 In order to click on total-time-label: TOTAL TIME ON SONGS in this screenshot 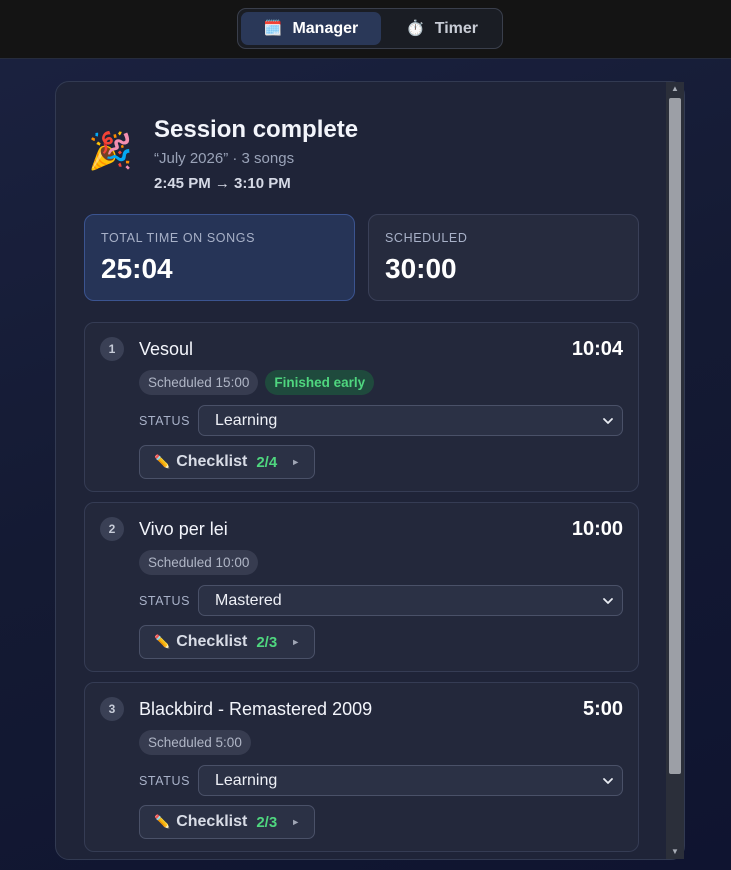, I will do `click(178, 238)`.